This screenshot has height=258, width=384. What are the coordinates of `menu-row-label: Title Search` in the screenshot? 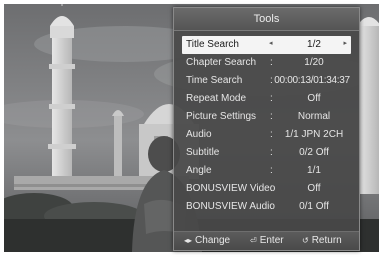 It's located at (212, 44).